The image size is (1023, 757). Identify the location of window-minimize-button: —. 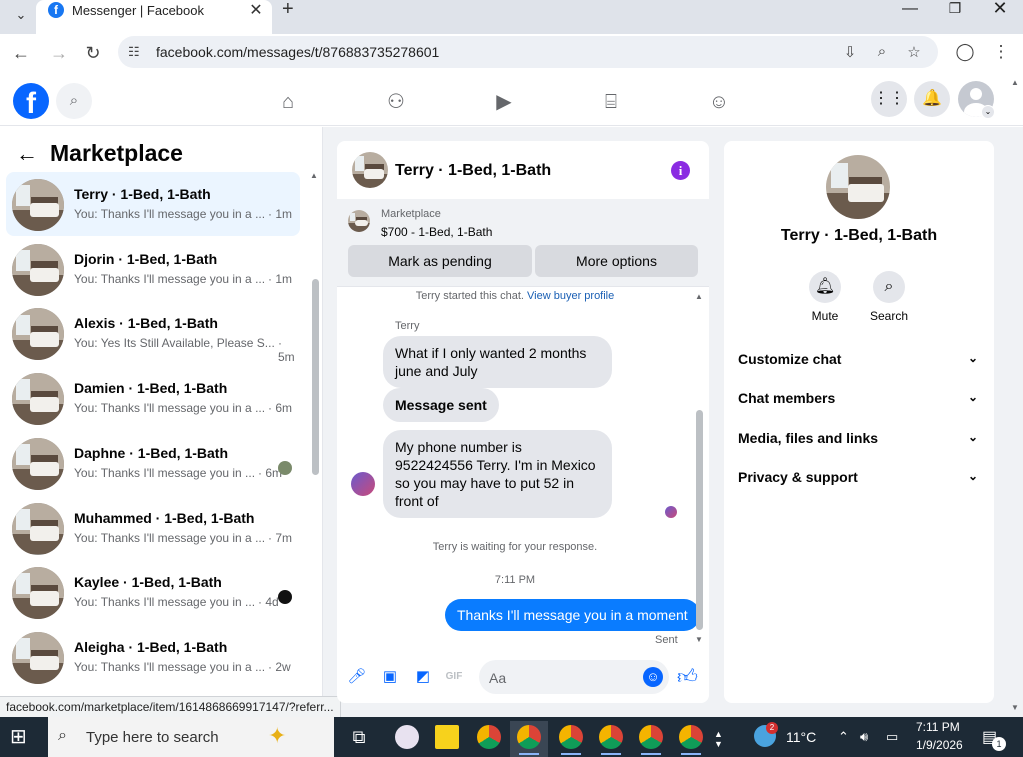
(910, 9).